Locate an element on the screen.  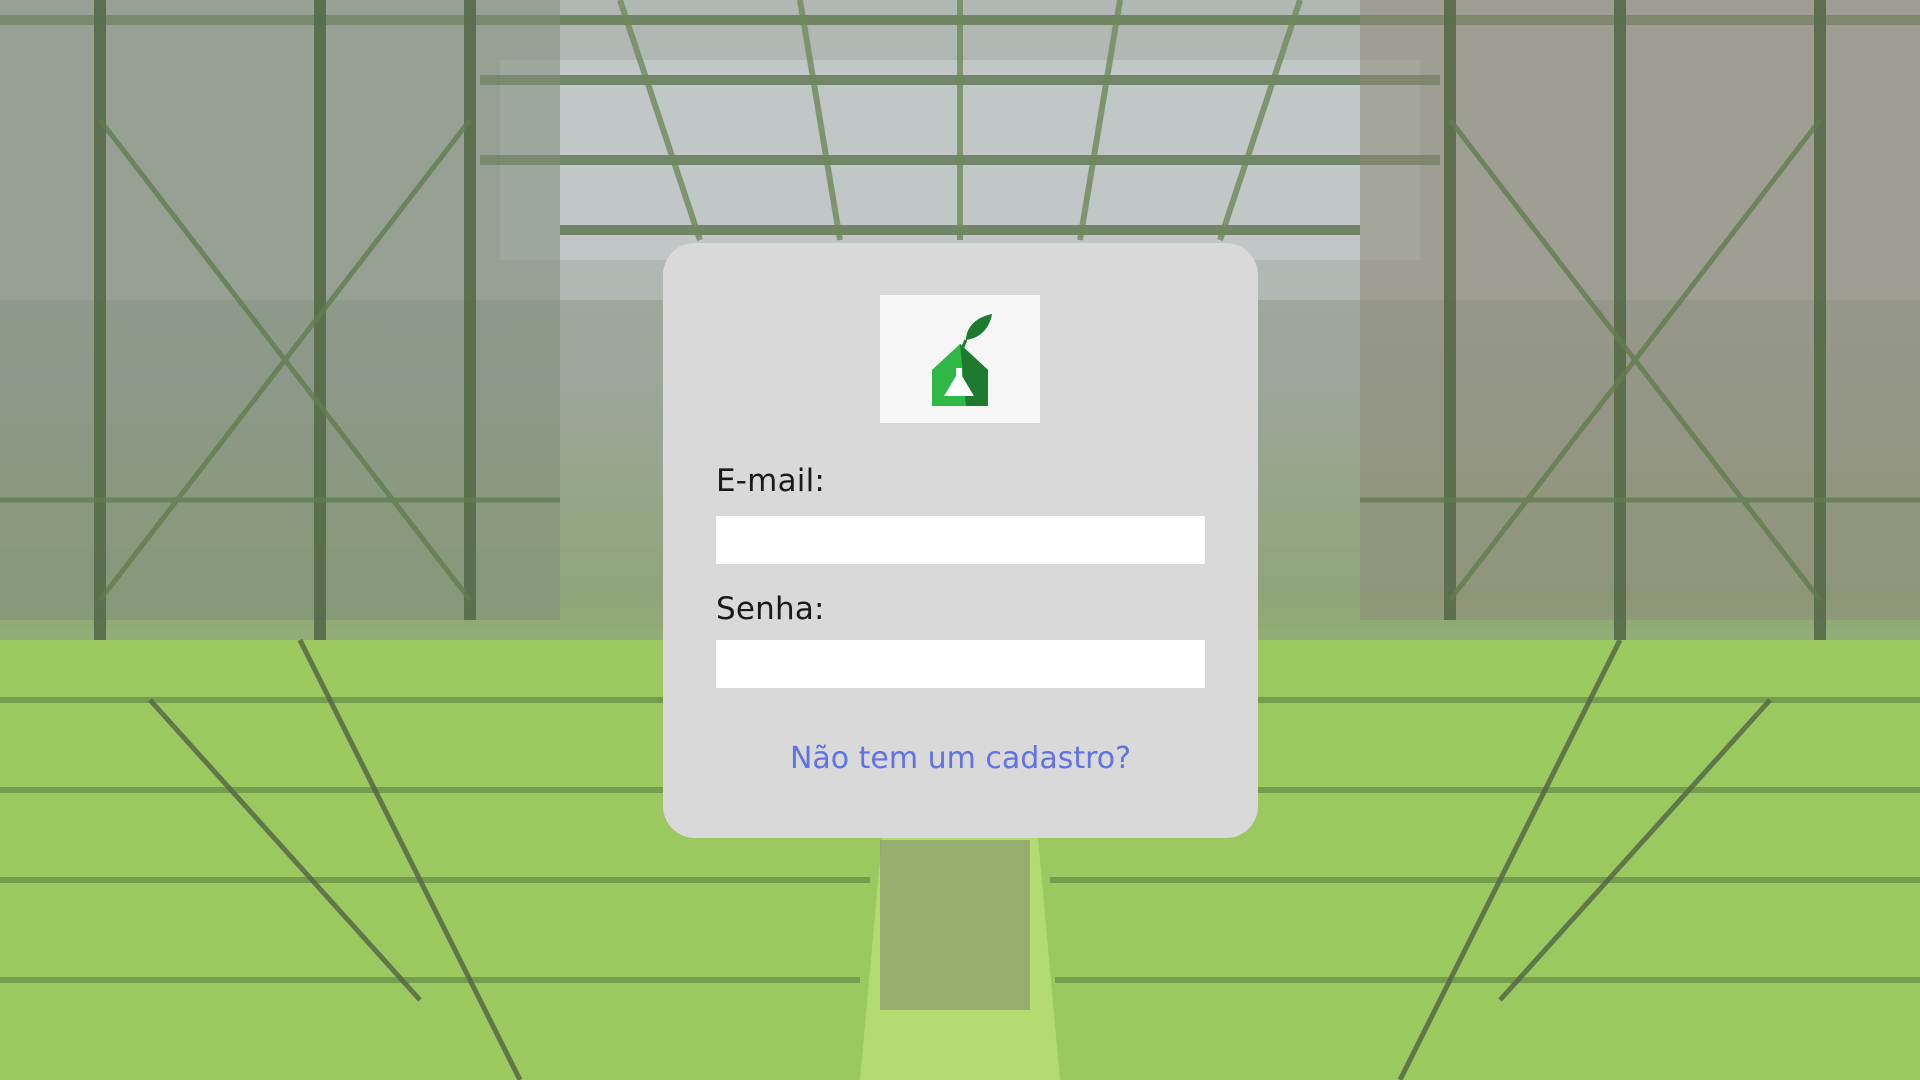
password-label: Senha: is located at coordinates (770, 609).